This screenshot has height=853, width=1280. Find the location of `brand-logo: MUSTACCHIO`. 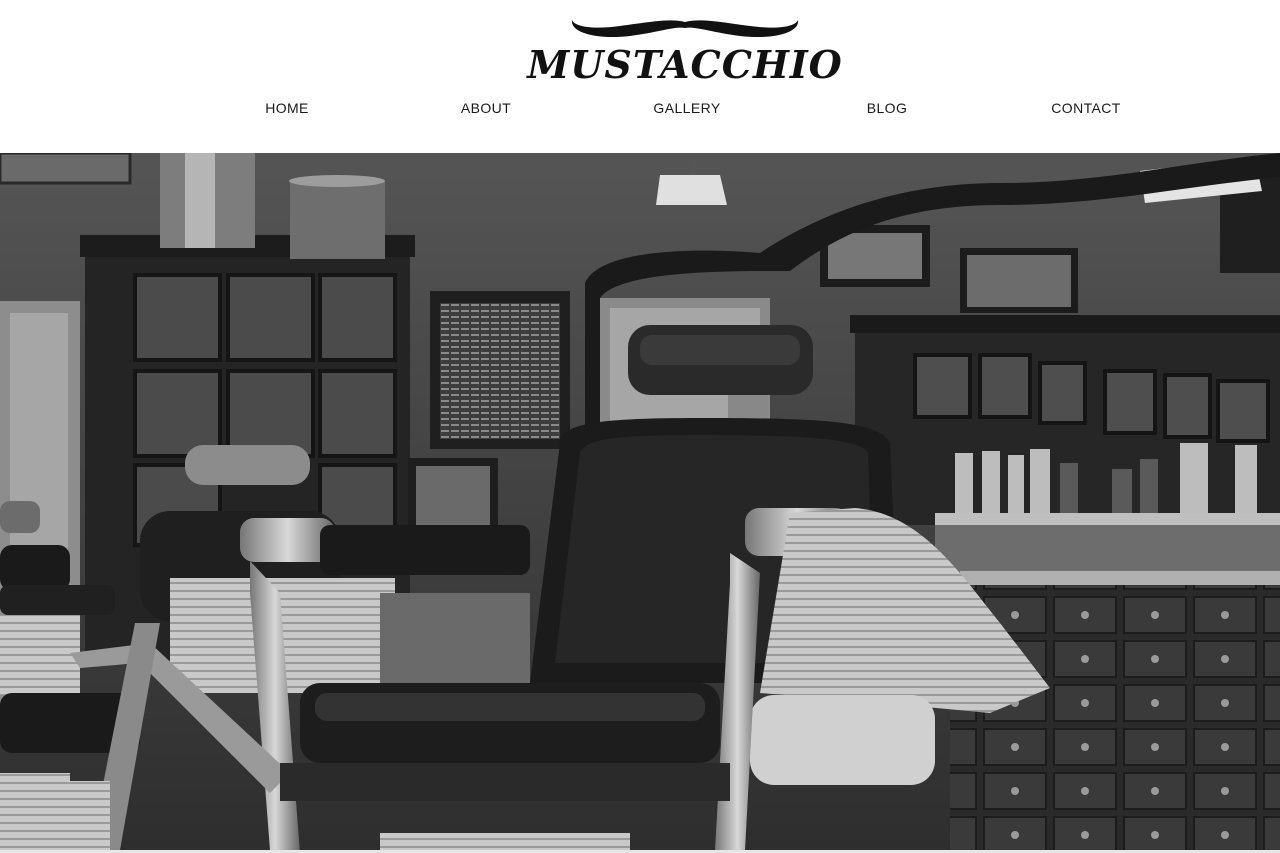

brand-logo: MUSTACCHIO is located at coordinates (685, 49).